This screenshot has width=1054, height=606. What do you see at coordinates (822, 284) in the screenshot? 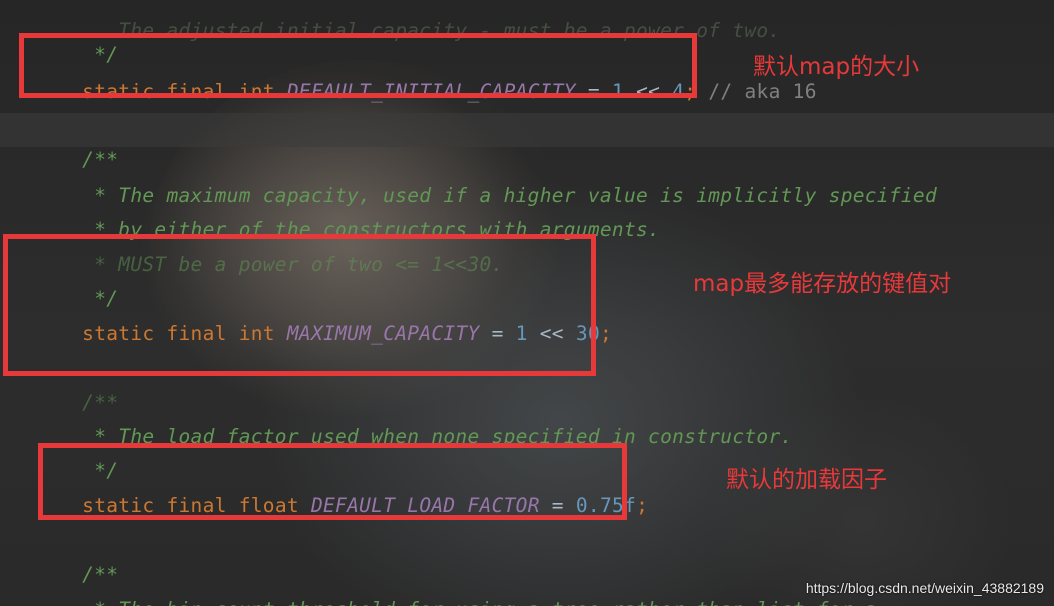
I see `annotation-max-entries: map最多能存放的键值对` at bounding box center [822, 284].